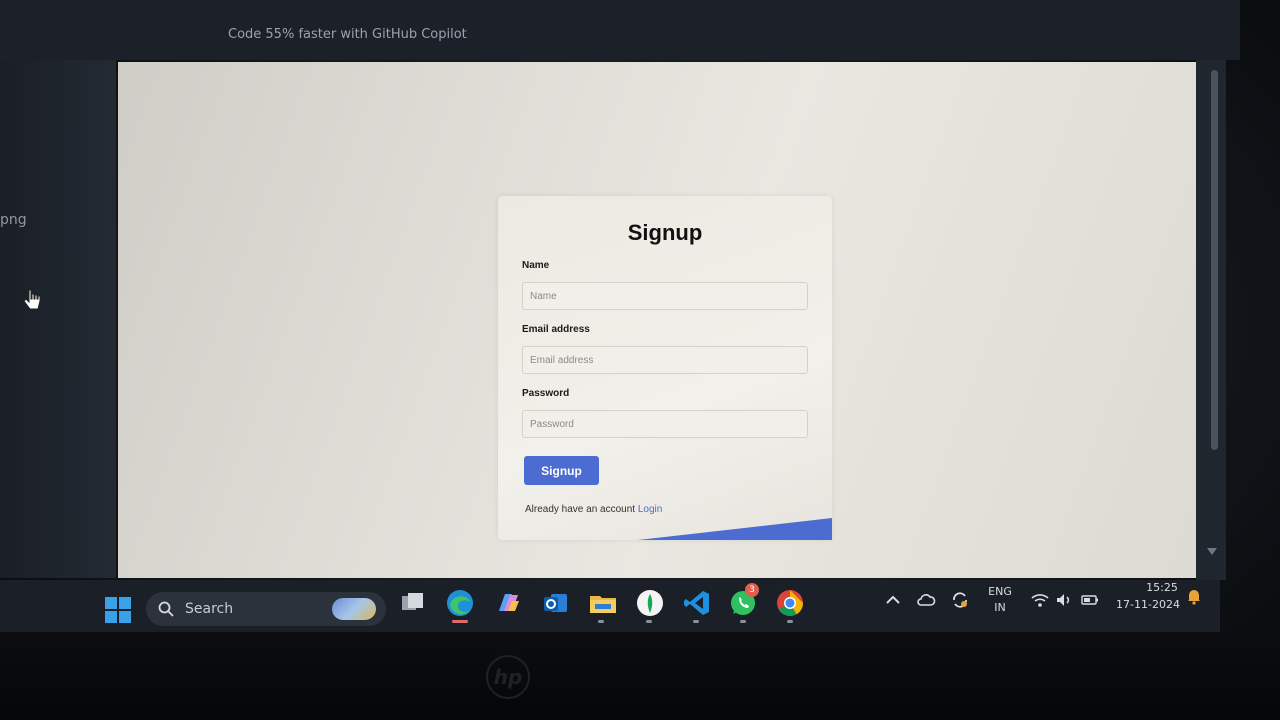  Describe the element at coordinates (460, 621) in the screenshot. I see `edge-active-indicator` at that location.